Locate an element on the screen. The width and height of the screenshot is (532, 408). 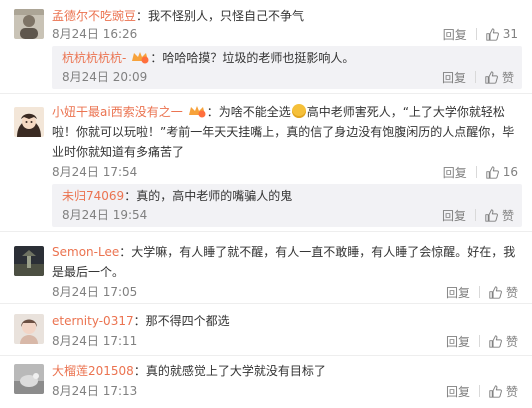
smile-emoji-icon is located at coordinates (298, 111).